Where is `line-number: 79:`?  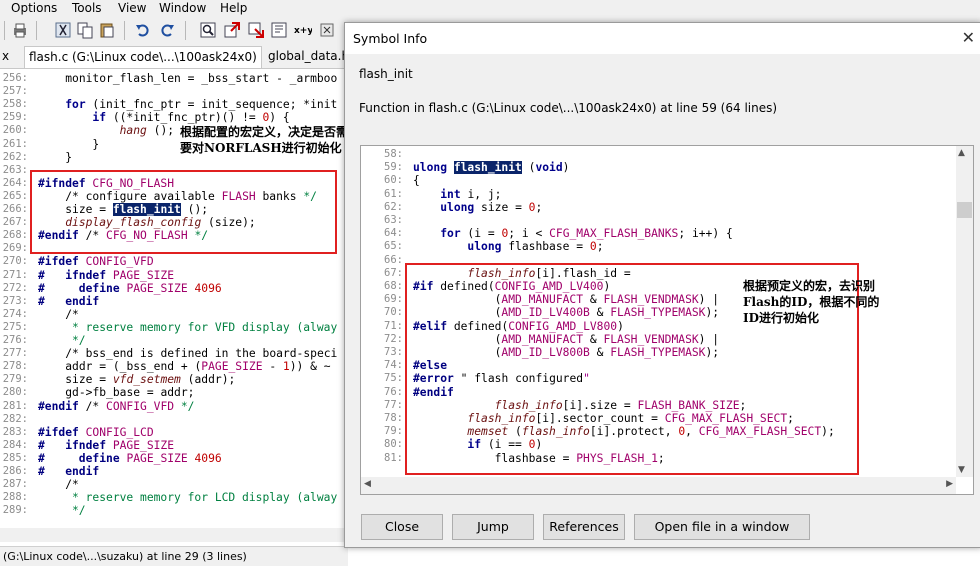
line-number: 79: is located at coordinates (393, 431).